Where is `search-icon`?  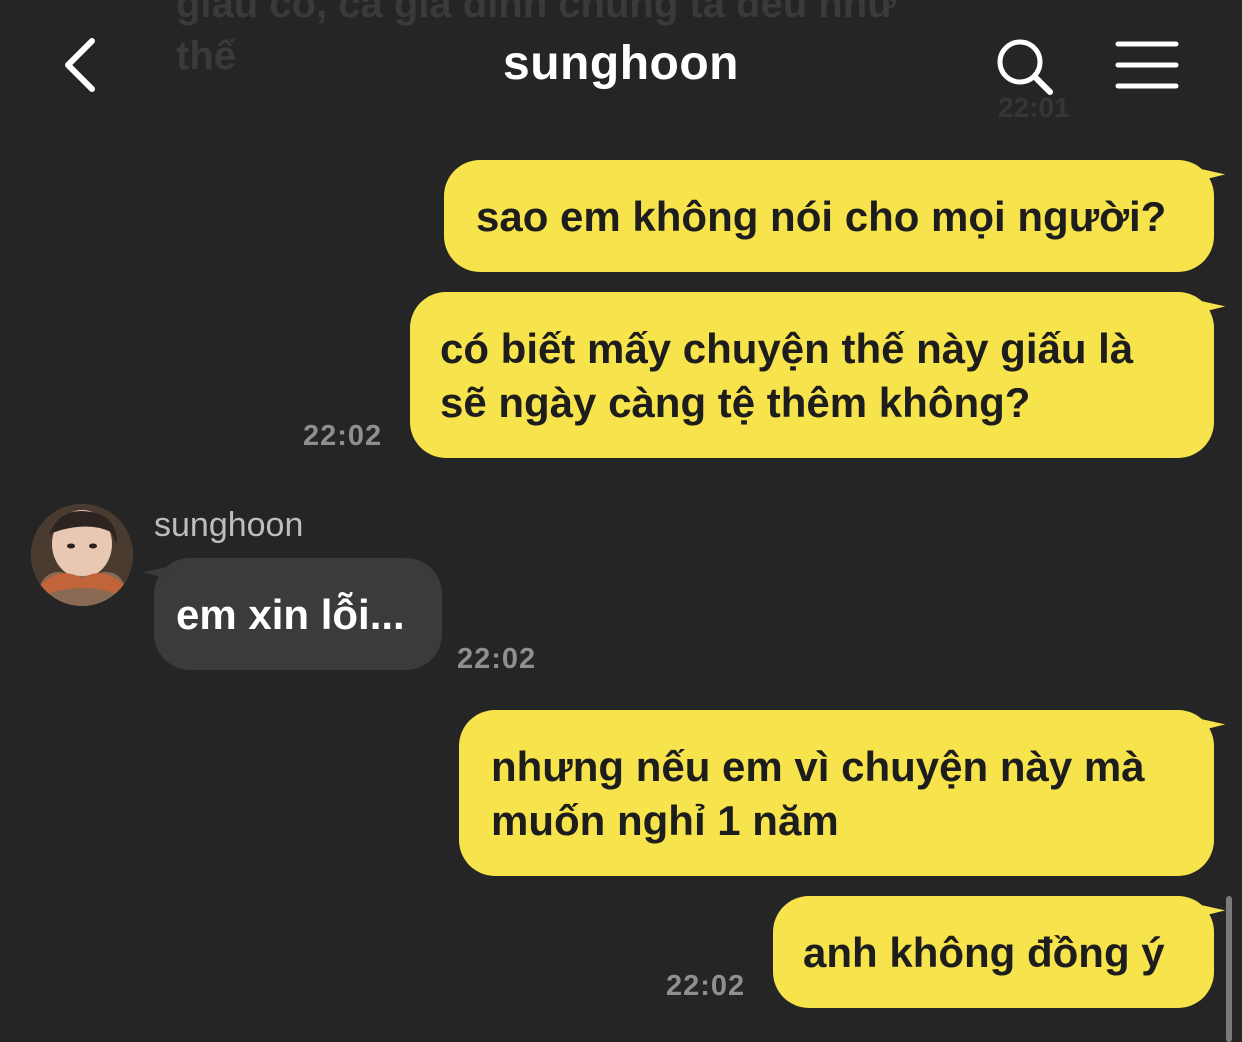 search-icon is located at coordinates (1025, 67).